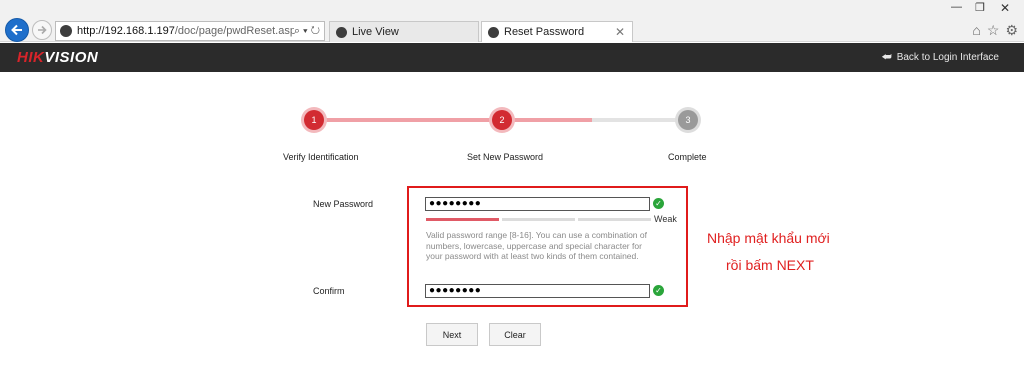 Image resolution: width=1024 pixels, height=374 pixels. Describe the element at coordinates (547, 246) in the screenshot. I see `annotation-highlight-box` at that location.